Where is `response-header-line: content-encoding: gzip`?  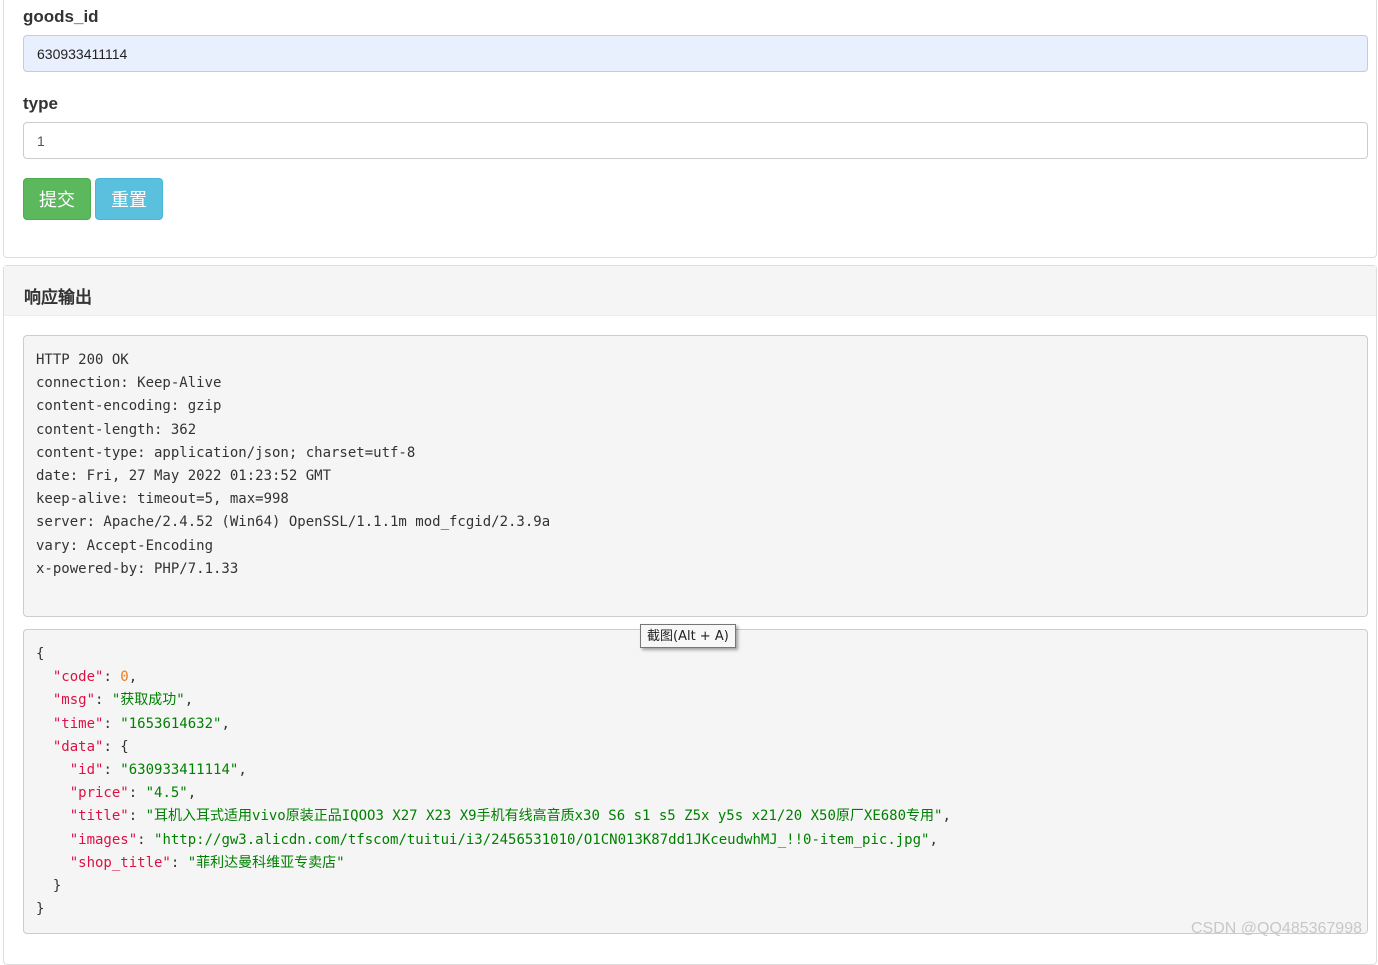
response-header-line: content-encoding: gzip is located at coordinates (129, 406).